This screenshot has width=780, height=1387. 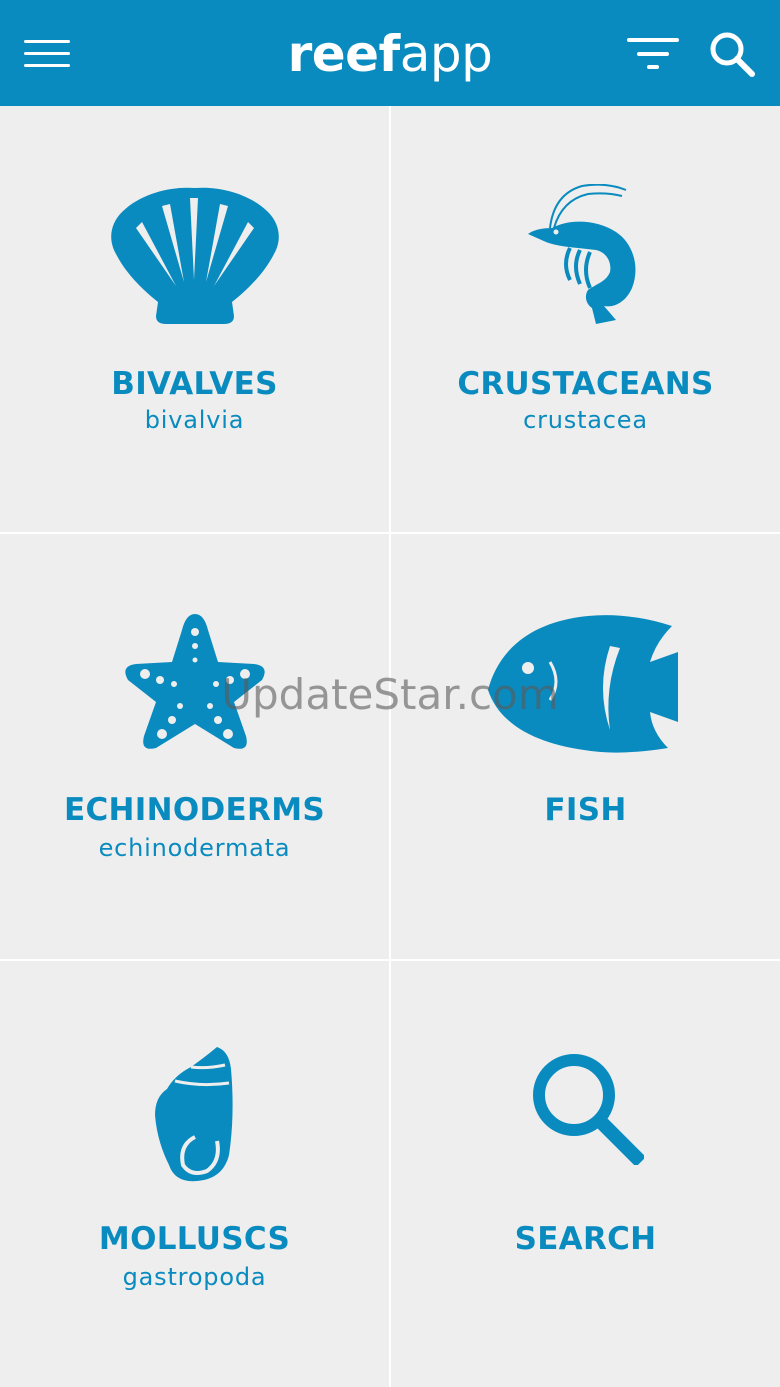 What do you see at coordinates (344, 54) in the screenshot?
I see `logo-bold-text: reef` at bounding box center [344, 54].